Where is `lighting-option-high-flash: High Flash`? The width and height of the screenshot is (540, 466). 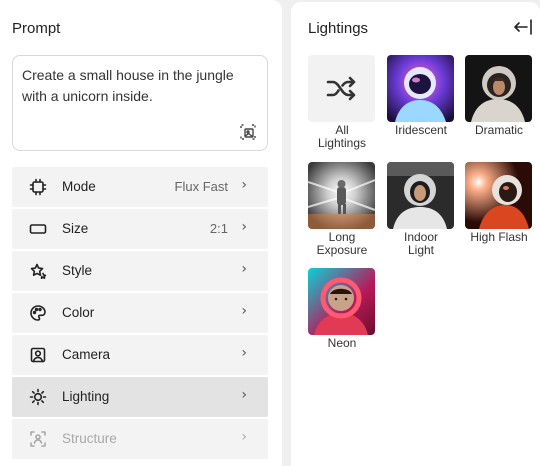 lighting-option-high-flash: High Flash is located at coordinates (499, 203).